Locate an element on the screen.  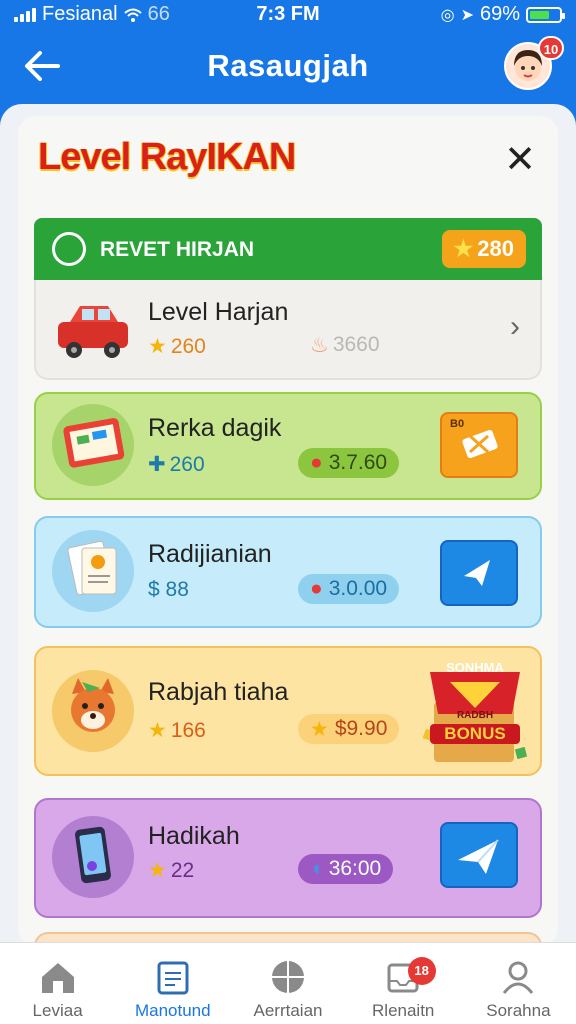
points-pill: ★ 280 is located at coordinates (483, 249).